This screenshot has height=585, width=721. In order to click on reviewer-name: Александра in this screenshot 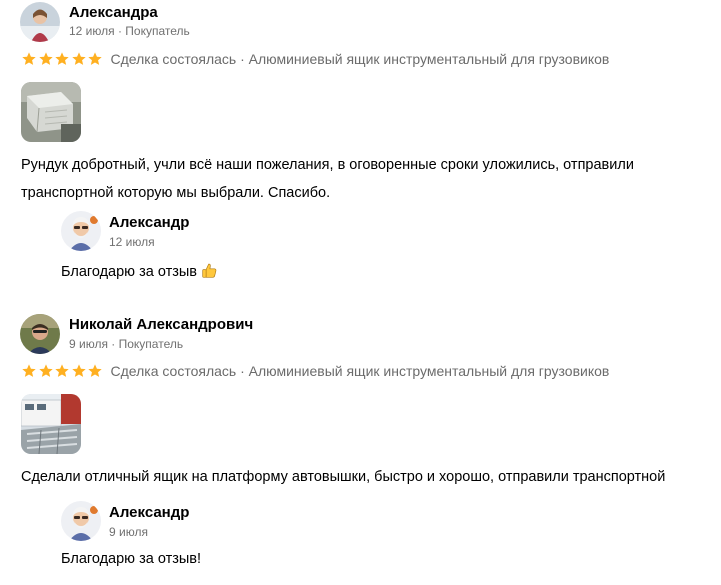, I will do `click(113, 12)`.